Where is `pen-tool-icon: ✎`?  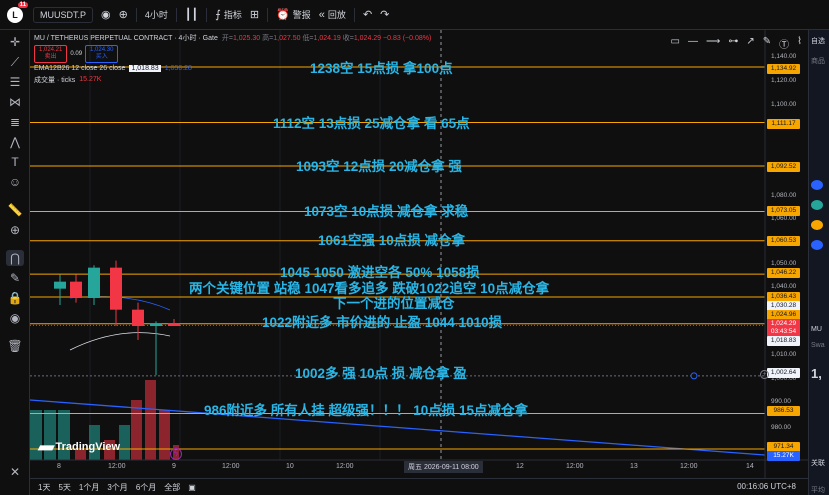 pen-tool-icon: ✎ is located at coordinates (767, 43).